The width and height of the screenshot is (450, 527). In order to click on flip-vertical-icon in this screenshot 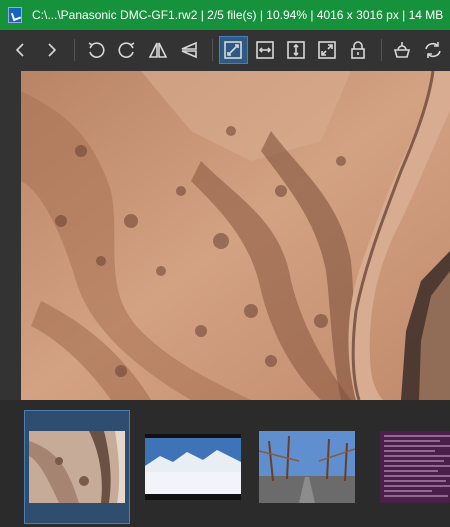, I will do `click(189, 50)`.